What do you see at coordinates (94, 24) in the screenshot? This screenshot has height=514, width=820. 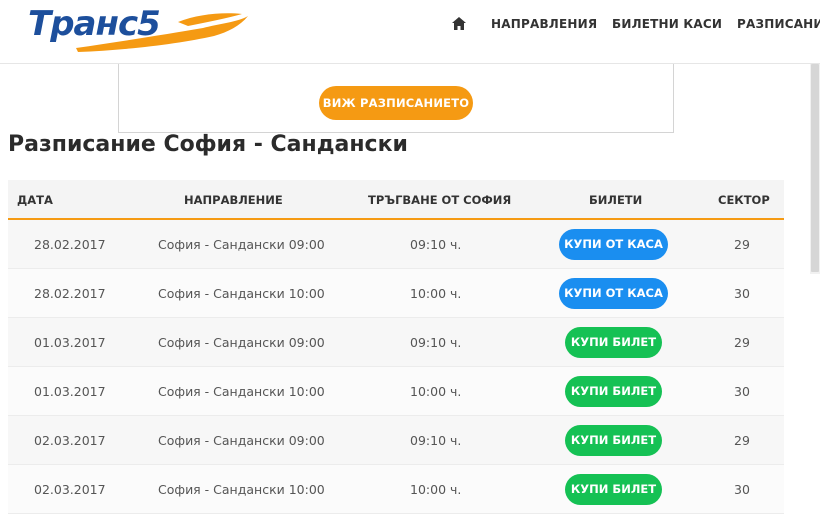 I see `logo-text: Транс5` at bounding box center [94, 24].